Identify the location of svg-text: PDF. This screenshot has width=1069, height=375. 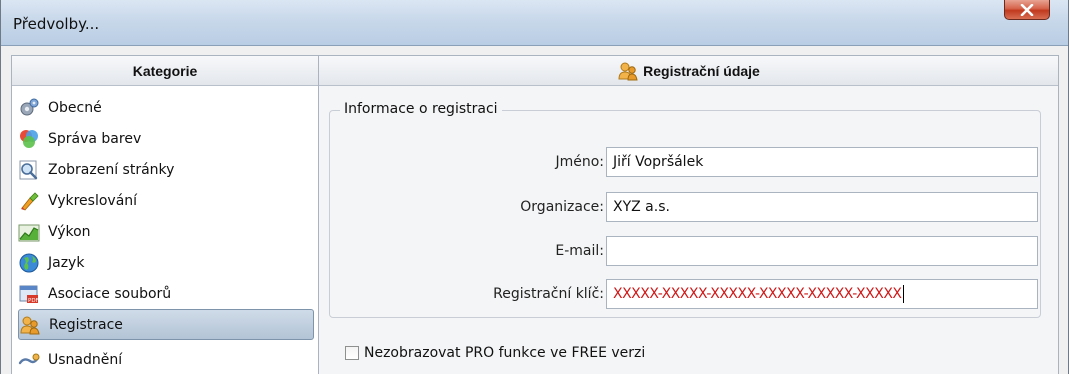
(33, 301).